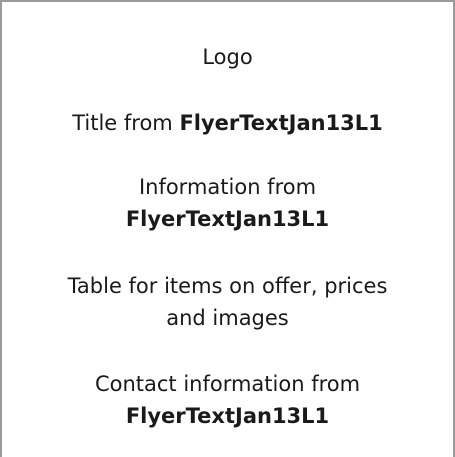  I want to click on information-line: Information from, so click(227, 187).